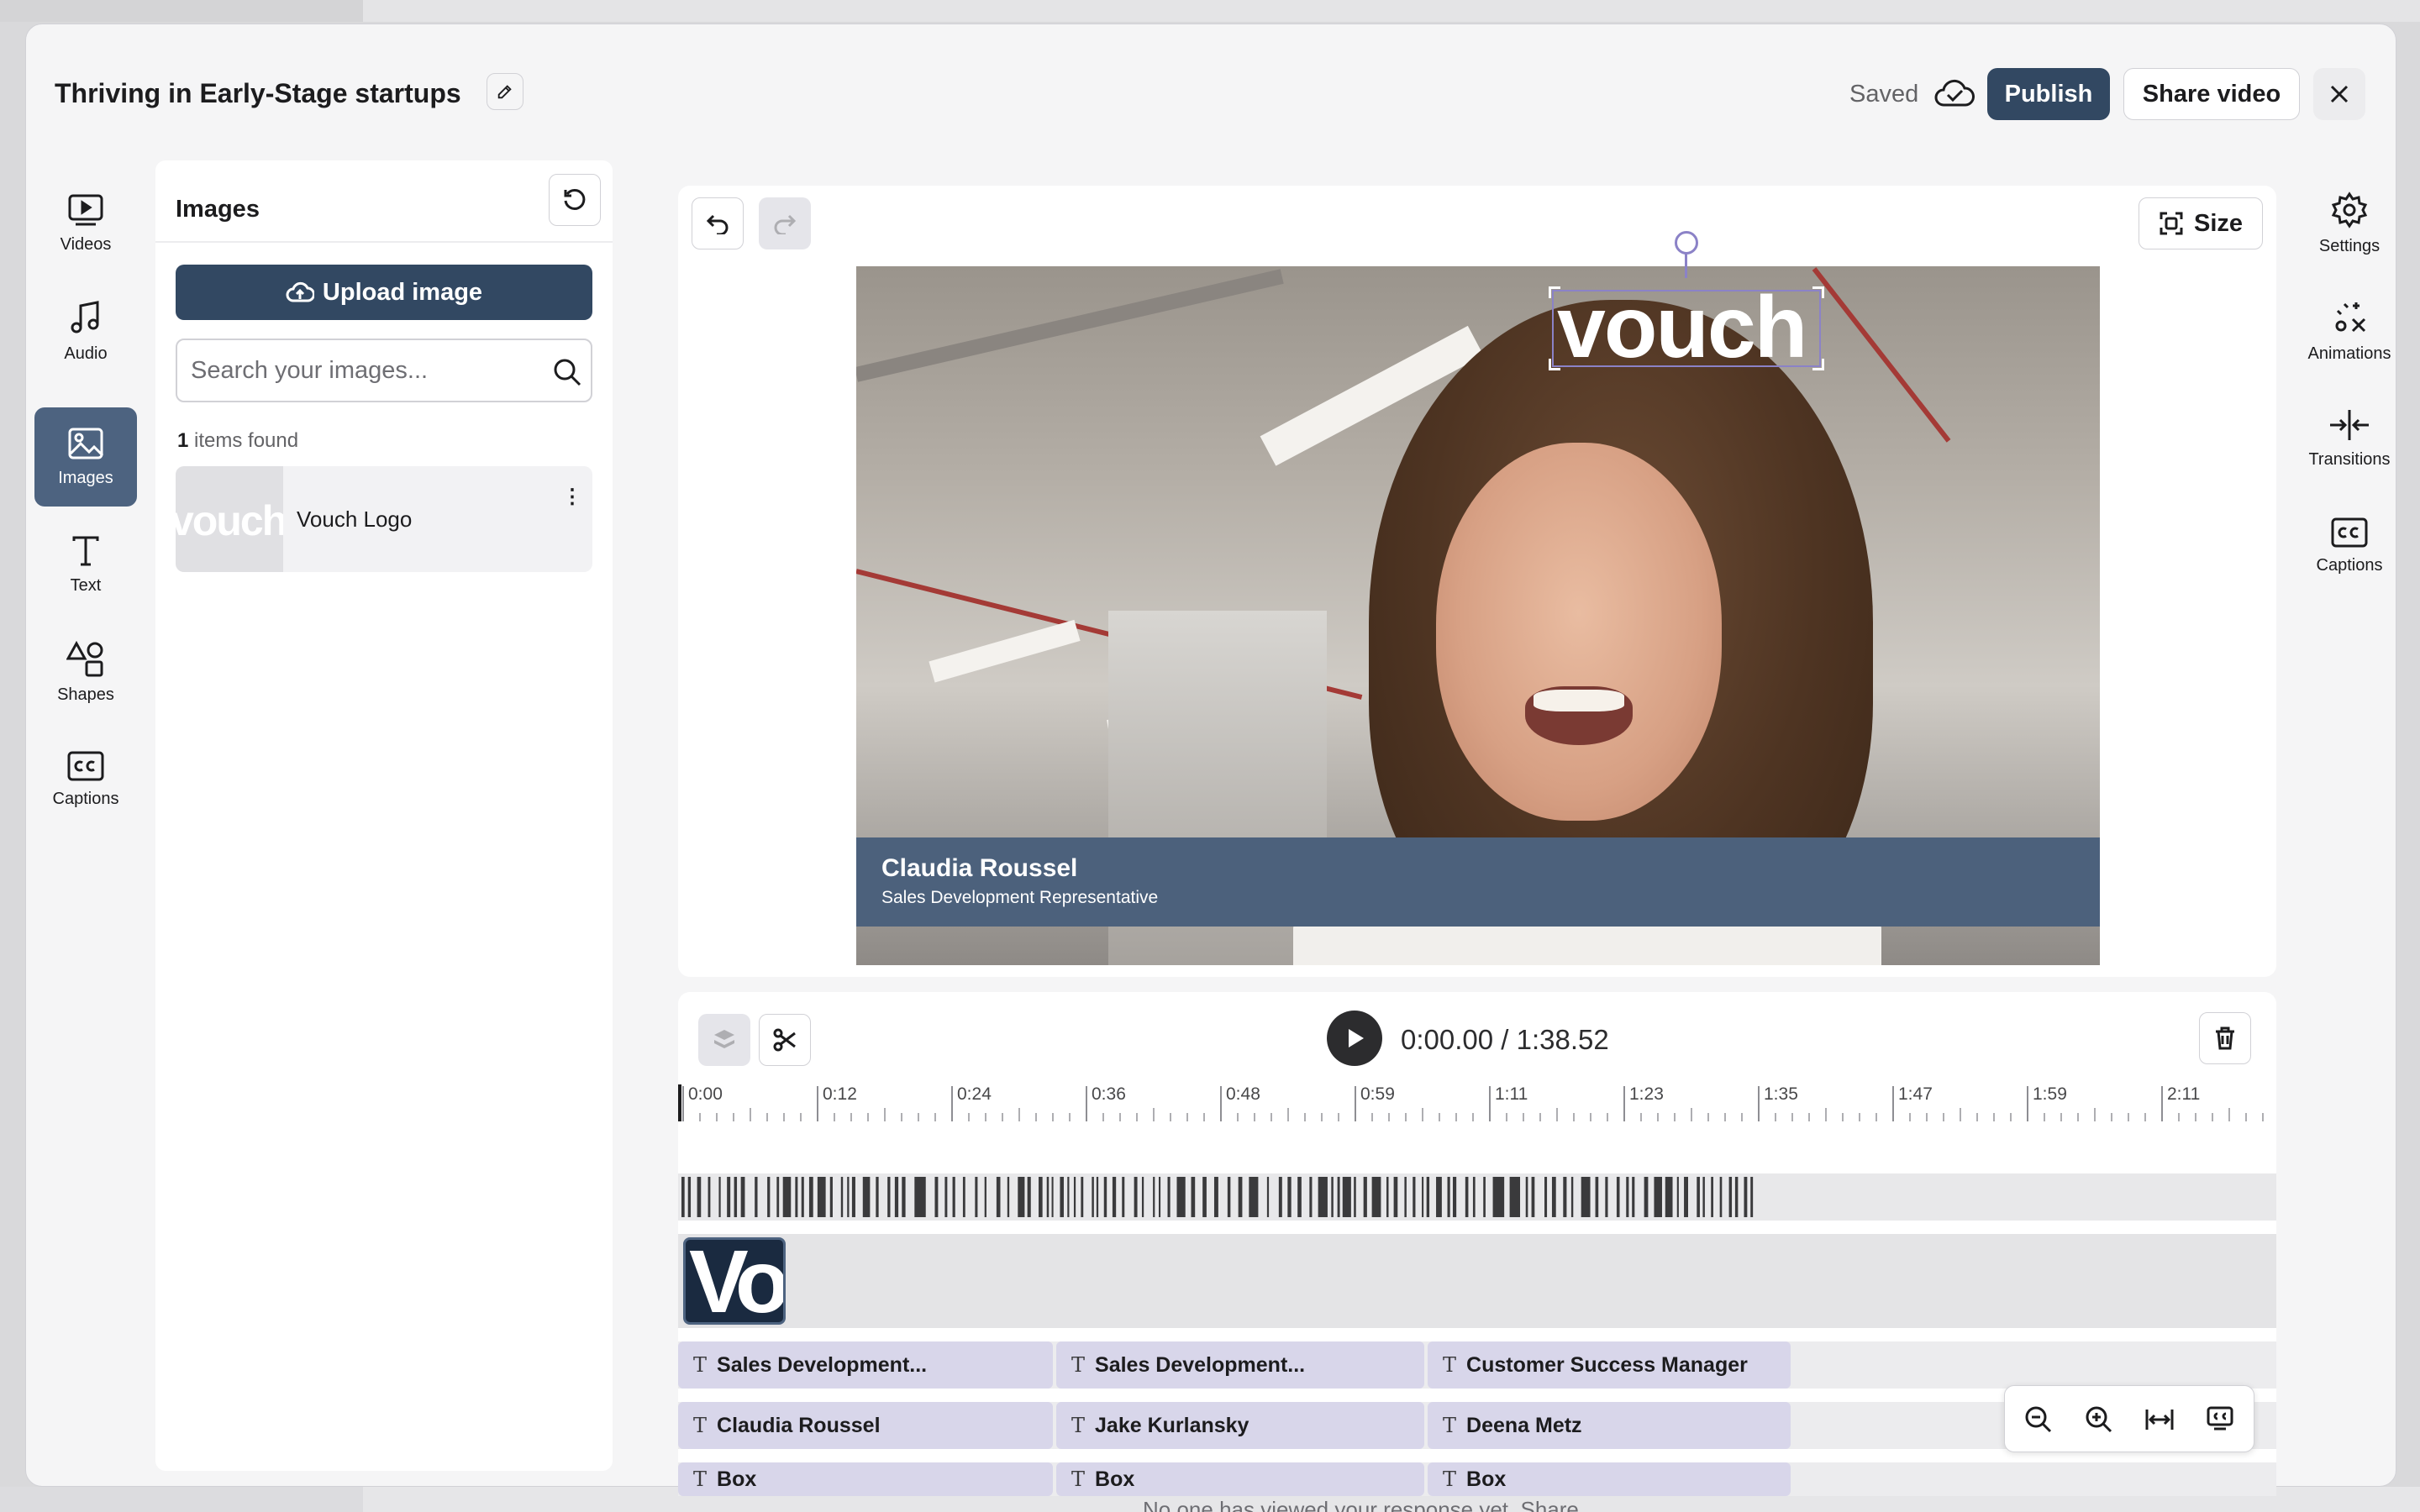 The height and width of the screenshot is (1512, 2420). I want to click on undo-button, so click(718, 223).